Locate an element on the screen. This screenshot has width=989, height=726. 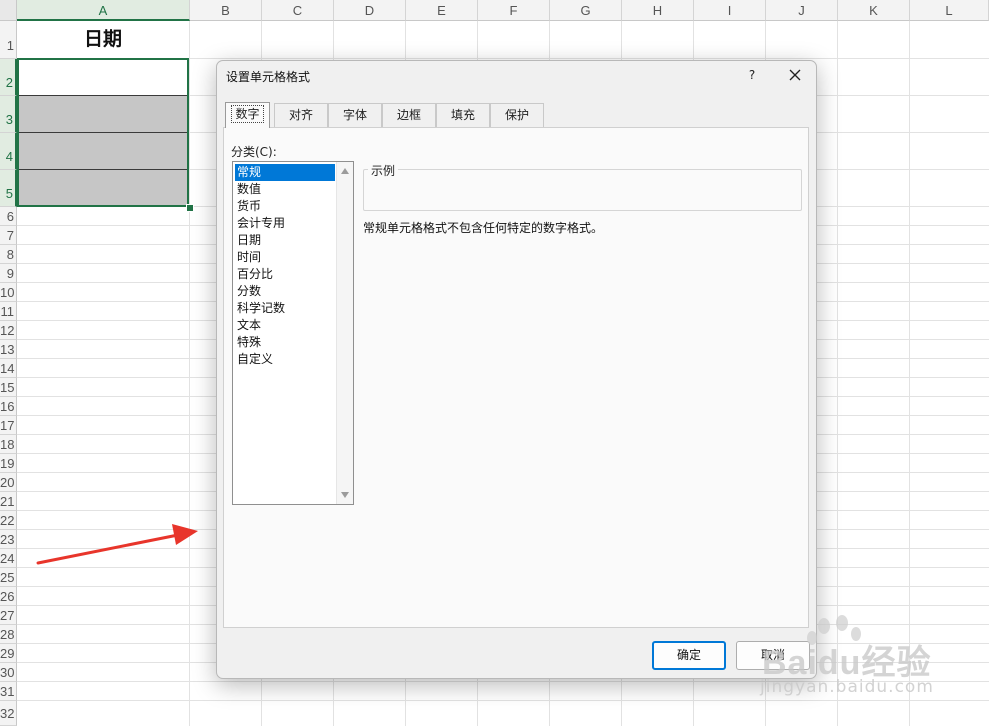
row-header-11: 11 is located at coordinates (8, 311).